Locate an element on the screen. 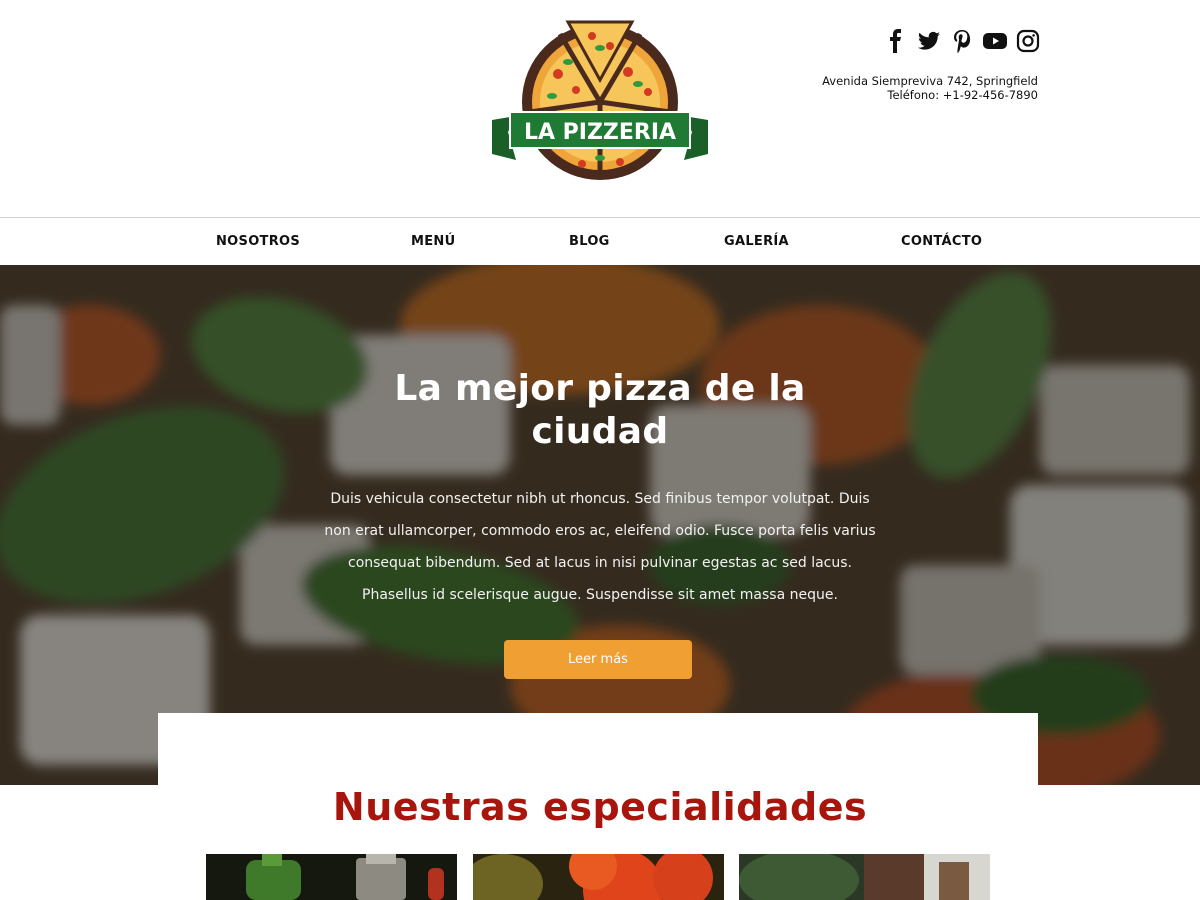 The width and height of the screenshot is (1200, 900). nav-item-blog: BLOG is located at coordinates (589, 241).